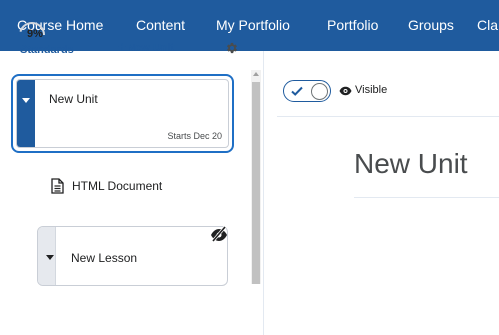  What do you see at coordinates (232, 48) in the screenshot?
I see `gear-icon` at bounding box center [232, 48].